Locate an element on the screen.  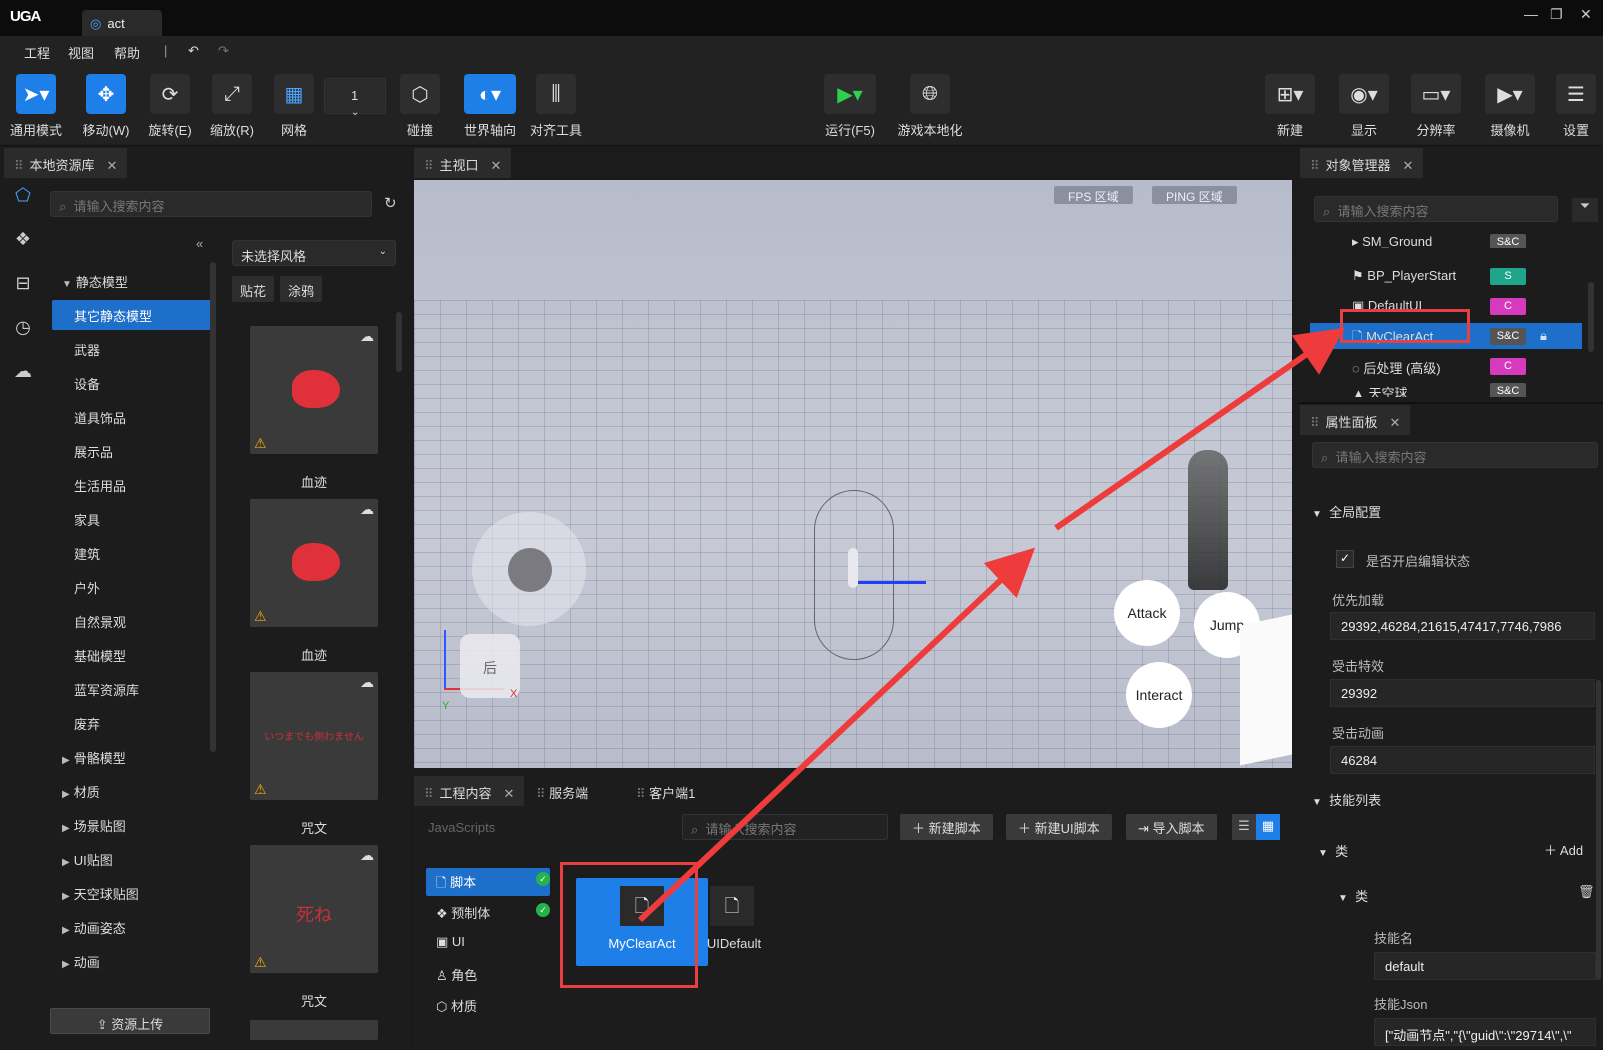
run-button: ▶▾ 运行(F5) is located at coordinates (850, 106).